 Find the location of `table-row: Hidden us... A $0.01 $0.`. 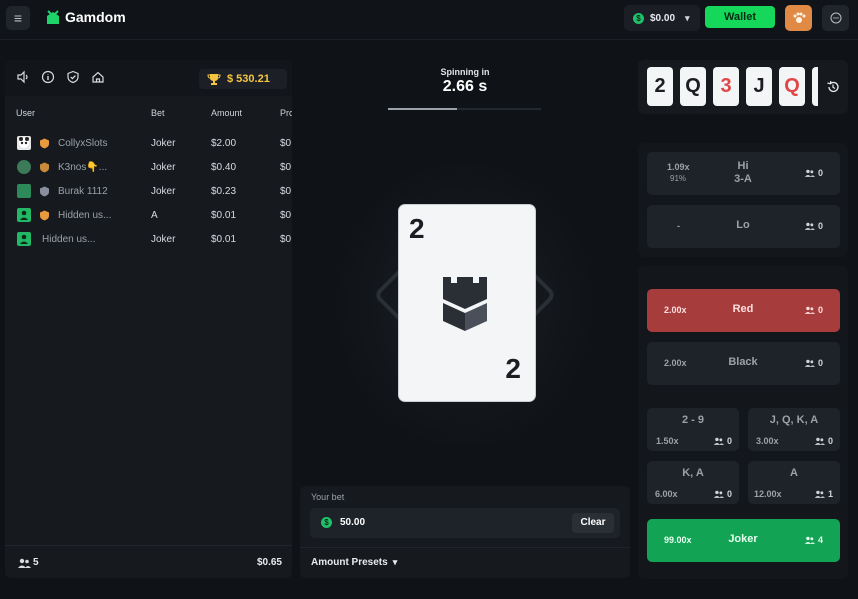

table-row: Hidden us... A $0.01 $0. is located at coordinates (148, 216).